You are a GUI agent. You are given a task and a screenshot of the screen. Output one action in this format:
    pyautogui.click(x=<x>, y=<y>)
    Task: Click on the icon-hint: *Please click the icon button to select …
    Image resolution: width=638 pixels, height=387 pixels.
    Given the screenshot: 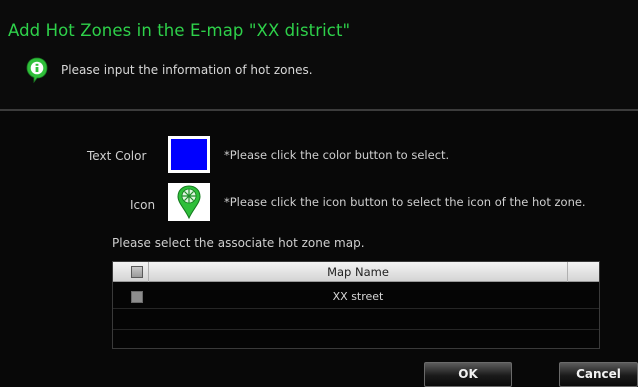 What is the action you would take?
    pyautogui.click(x=405, y=202)
    